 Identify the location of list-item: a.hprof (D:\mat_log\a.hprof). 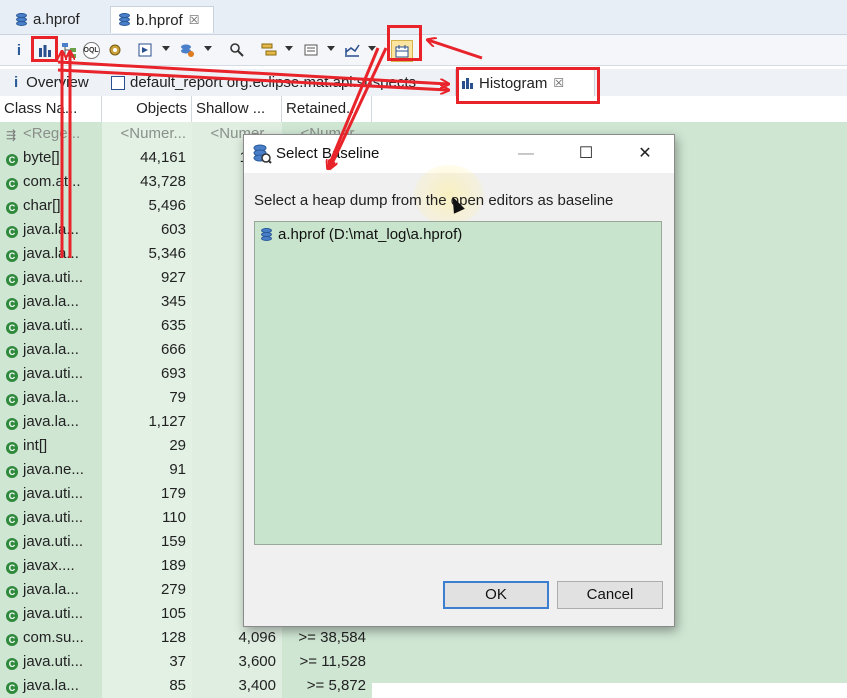
(361, 234).